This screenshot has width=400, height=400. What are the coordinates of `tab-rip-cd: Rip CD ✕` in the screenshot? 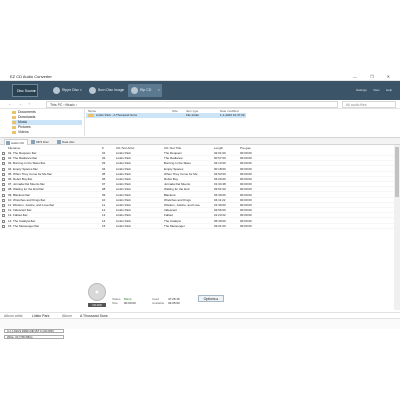 It's located at (145, 90).